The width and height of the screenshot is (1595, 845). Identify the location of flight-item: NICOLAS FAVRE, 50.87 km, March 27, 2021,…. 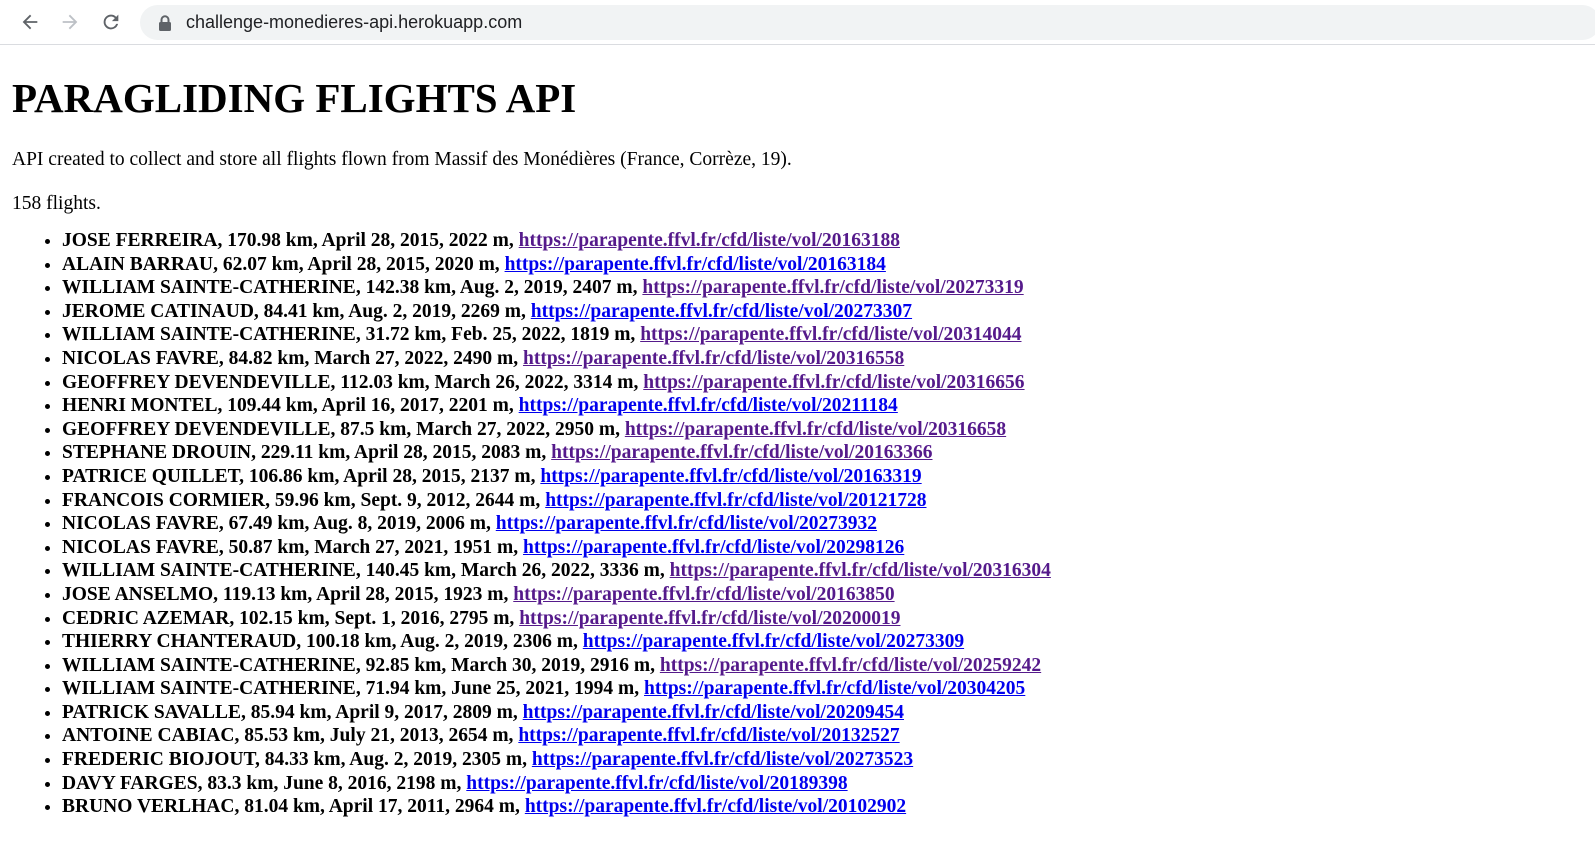
(828, 548).